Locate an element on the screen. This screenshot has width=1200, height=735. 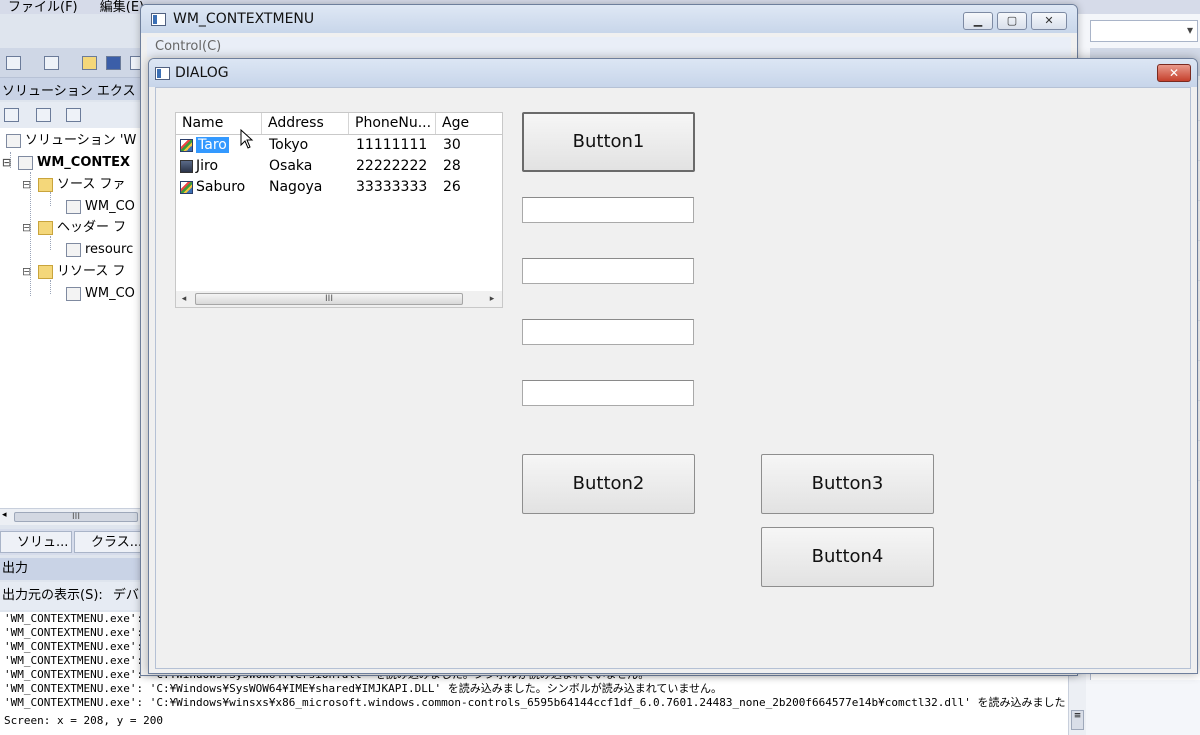
toolbar-view-icon is located at coordinates (13, 63).